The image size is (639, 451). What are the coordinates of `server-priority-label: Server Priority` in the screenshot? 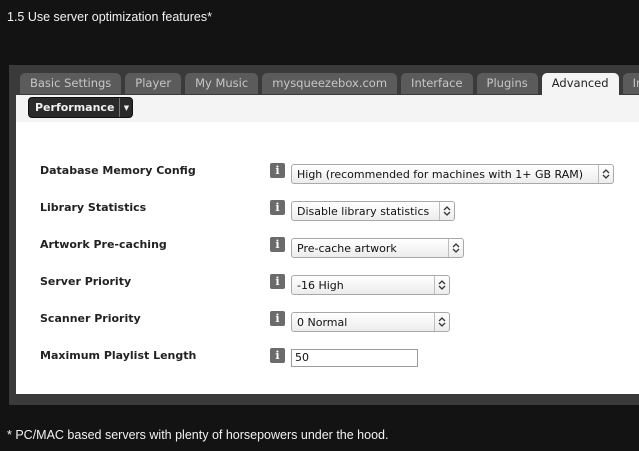 It's located at (86, 281).